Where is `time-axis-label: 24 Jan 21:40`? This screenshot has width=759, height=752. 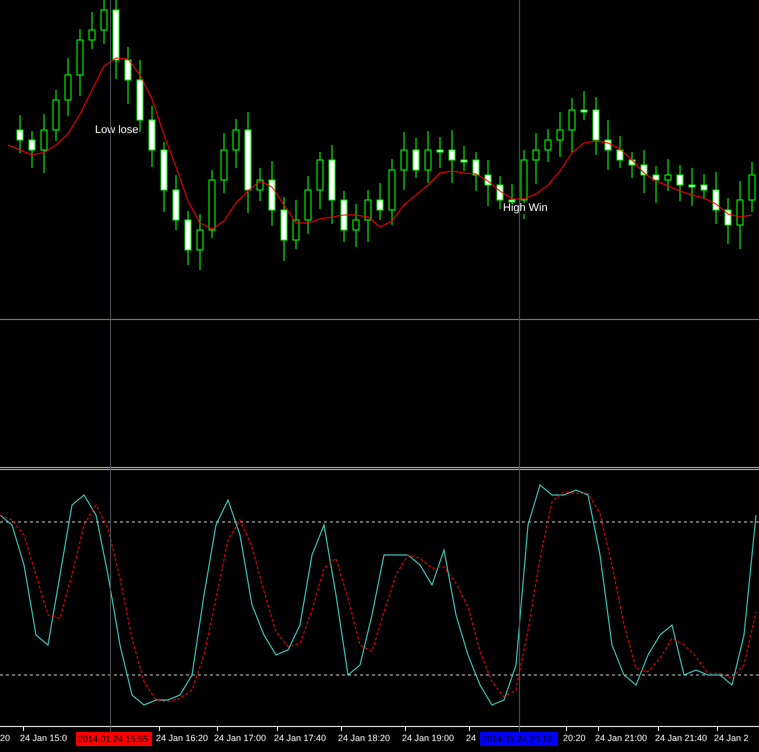 time-axis-label: 24 Jan 21:40 is located at coordinates (681, 738).